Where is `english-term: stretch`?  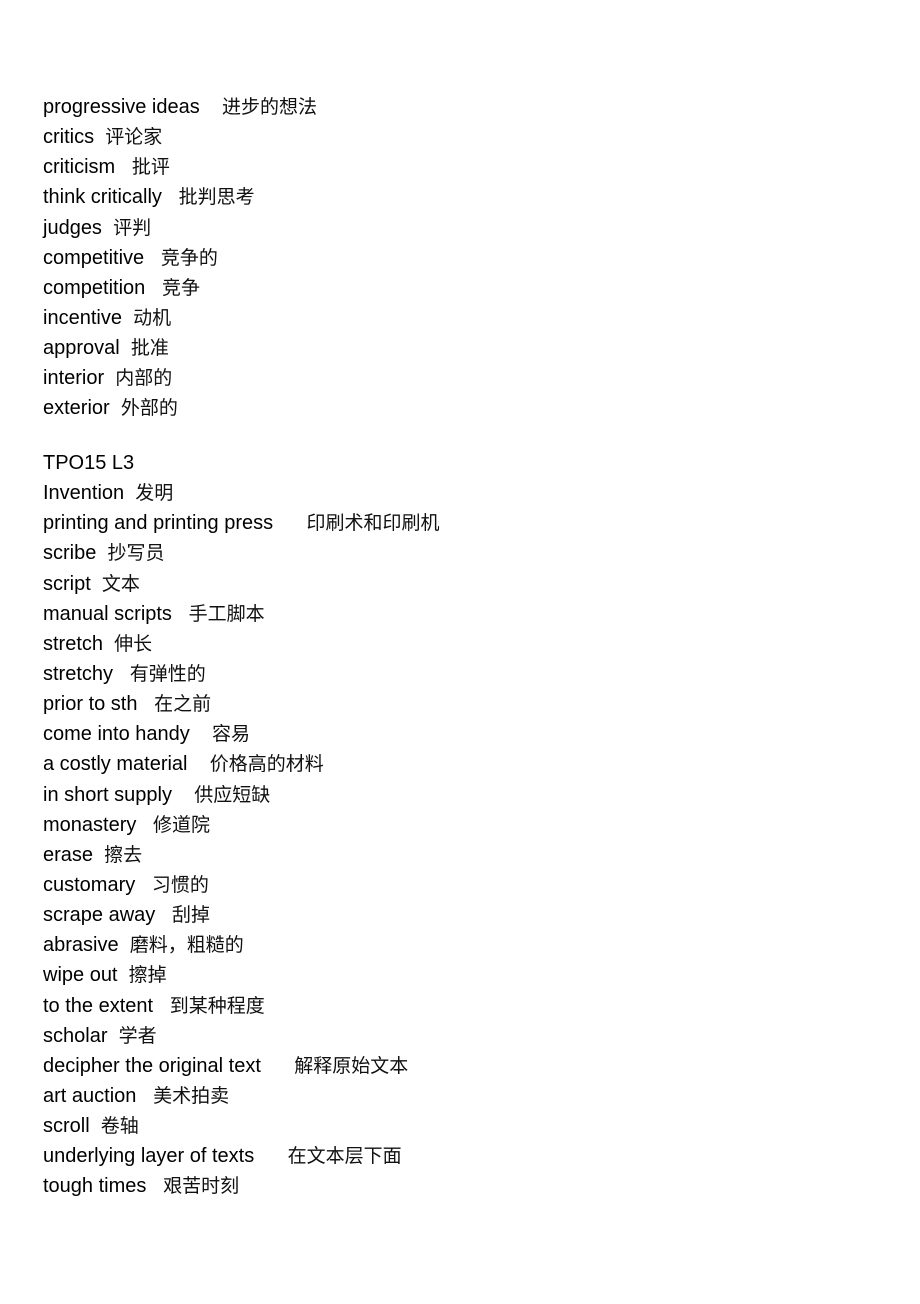
english-term: stretch is located at coordinates (73, 643).